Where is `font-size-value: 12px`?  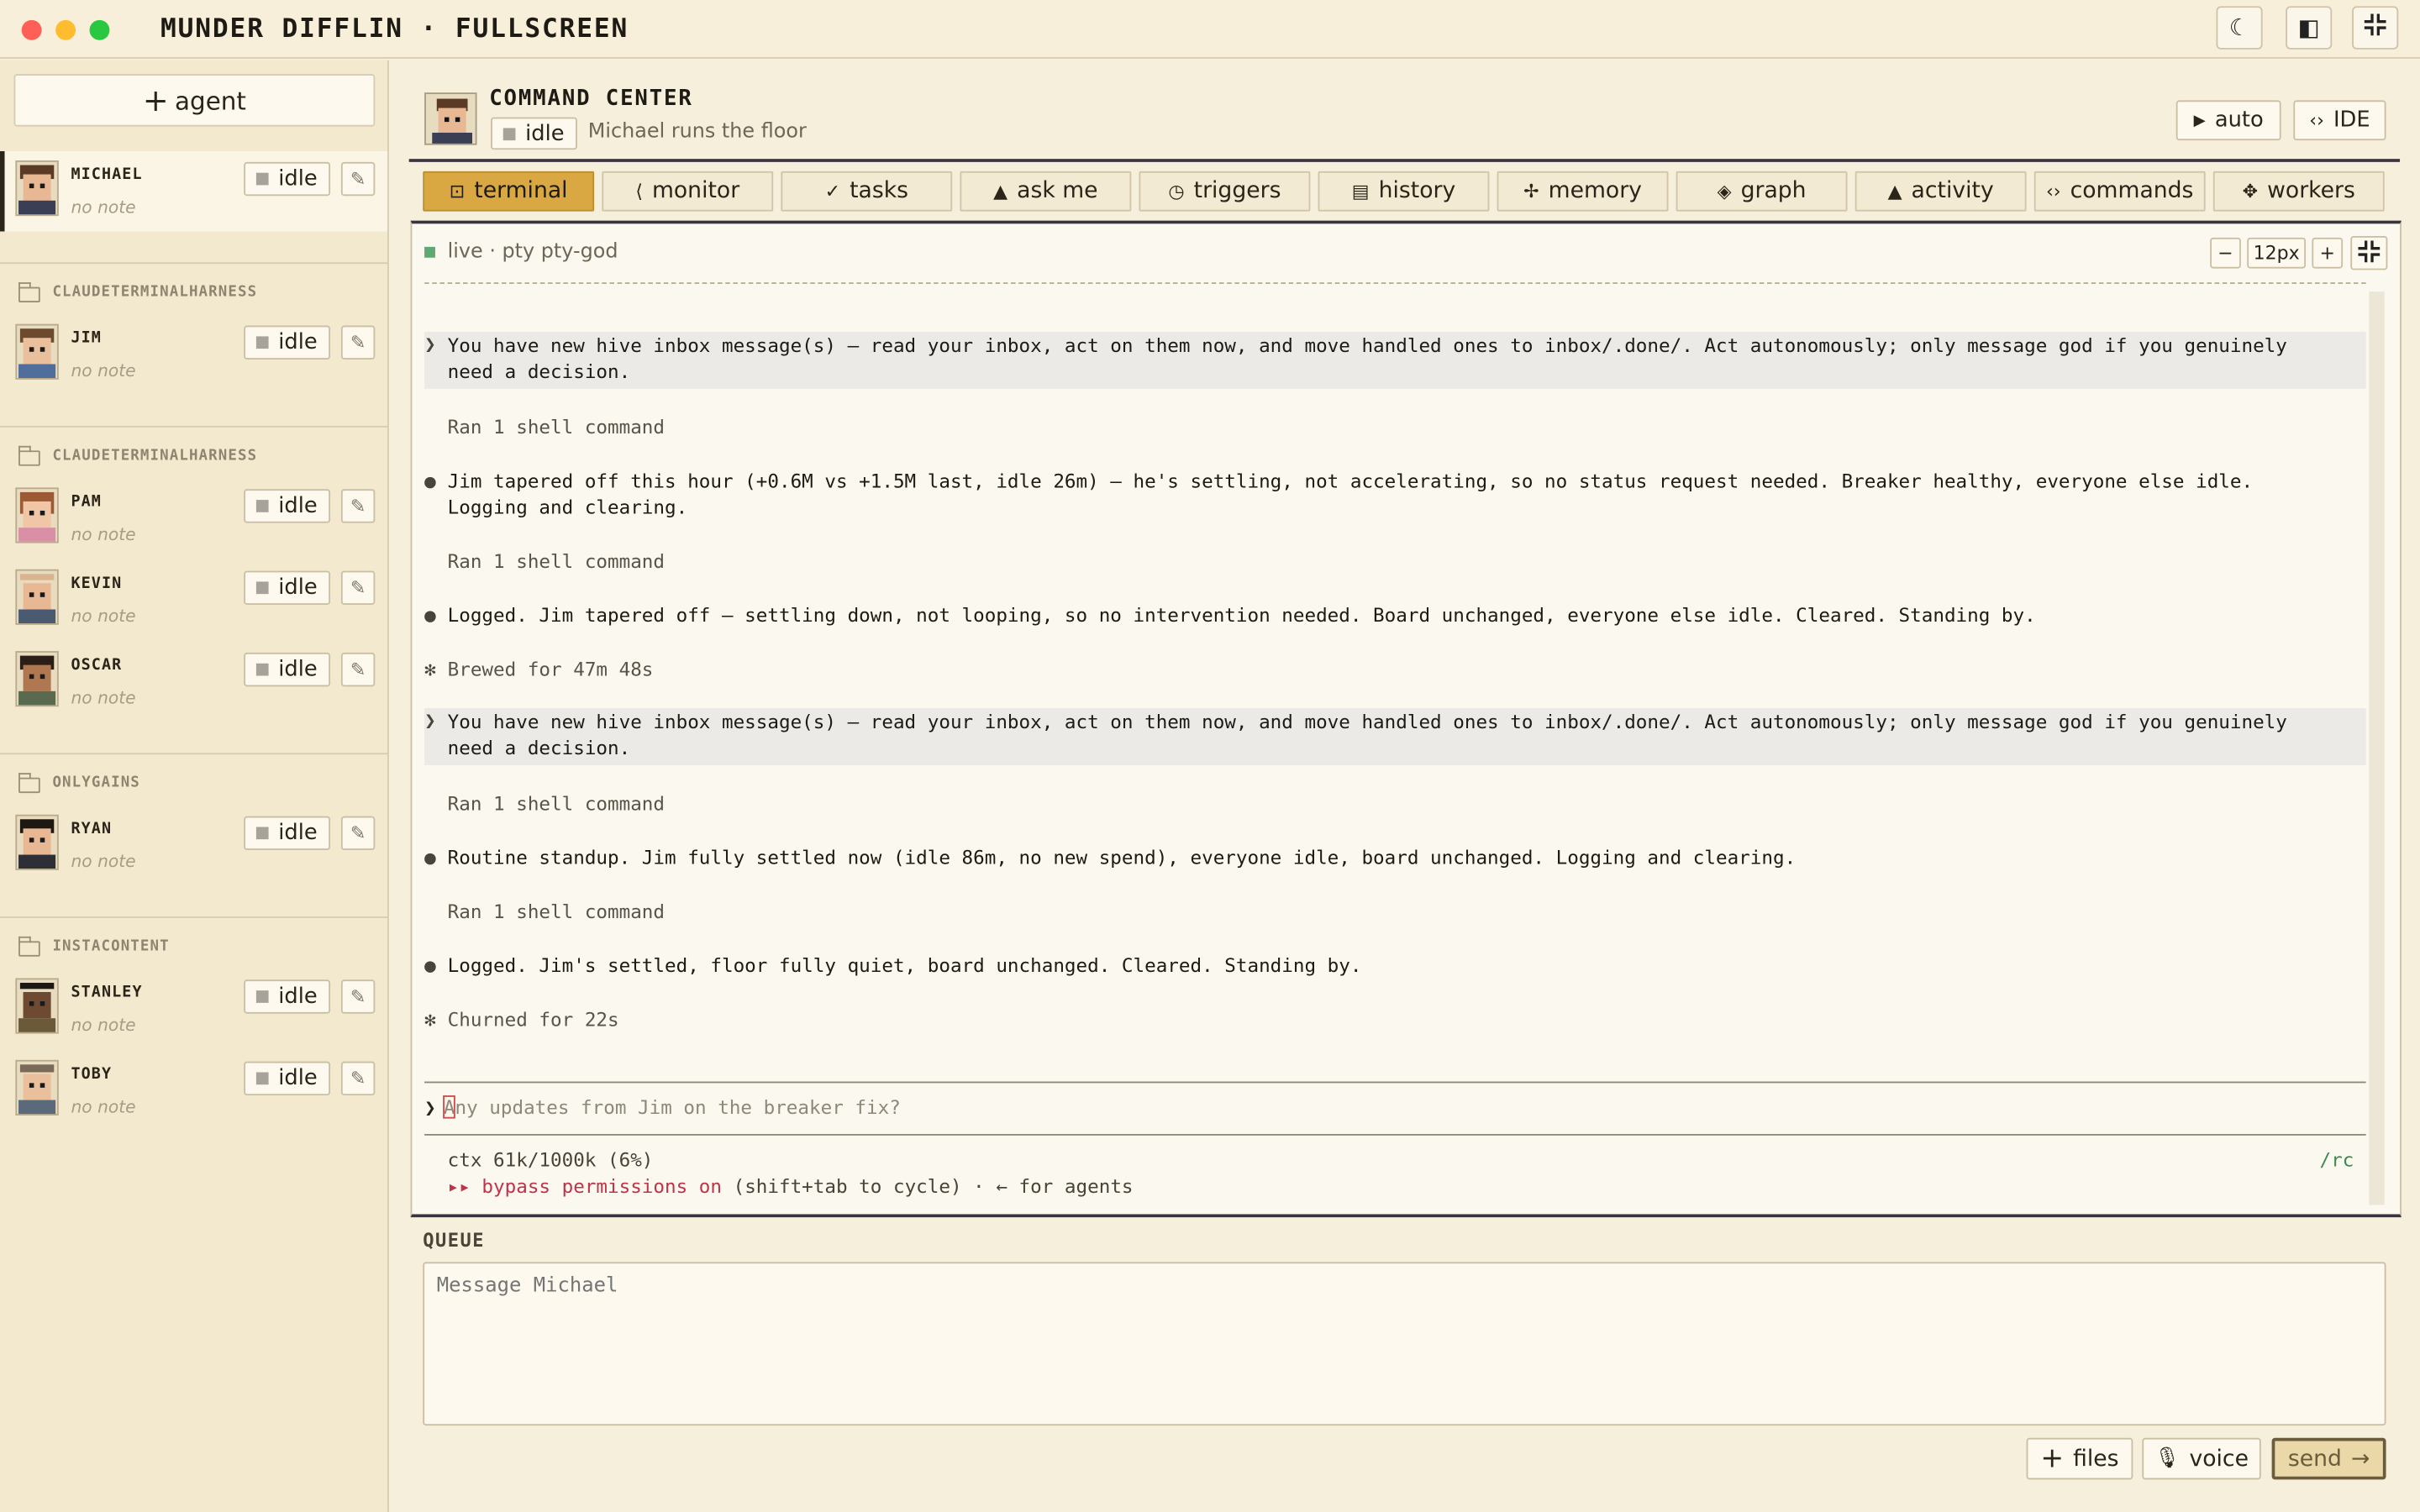
font-size-value: 12px is located at coordinates (2277, 253).